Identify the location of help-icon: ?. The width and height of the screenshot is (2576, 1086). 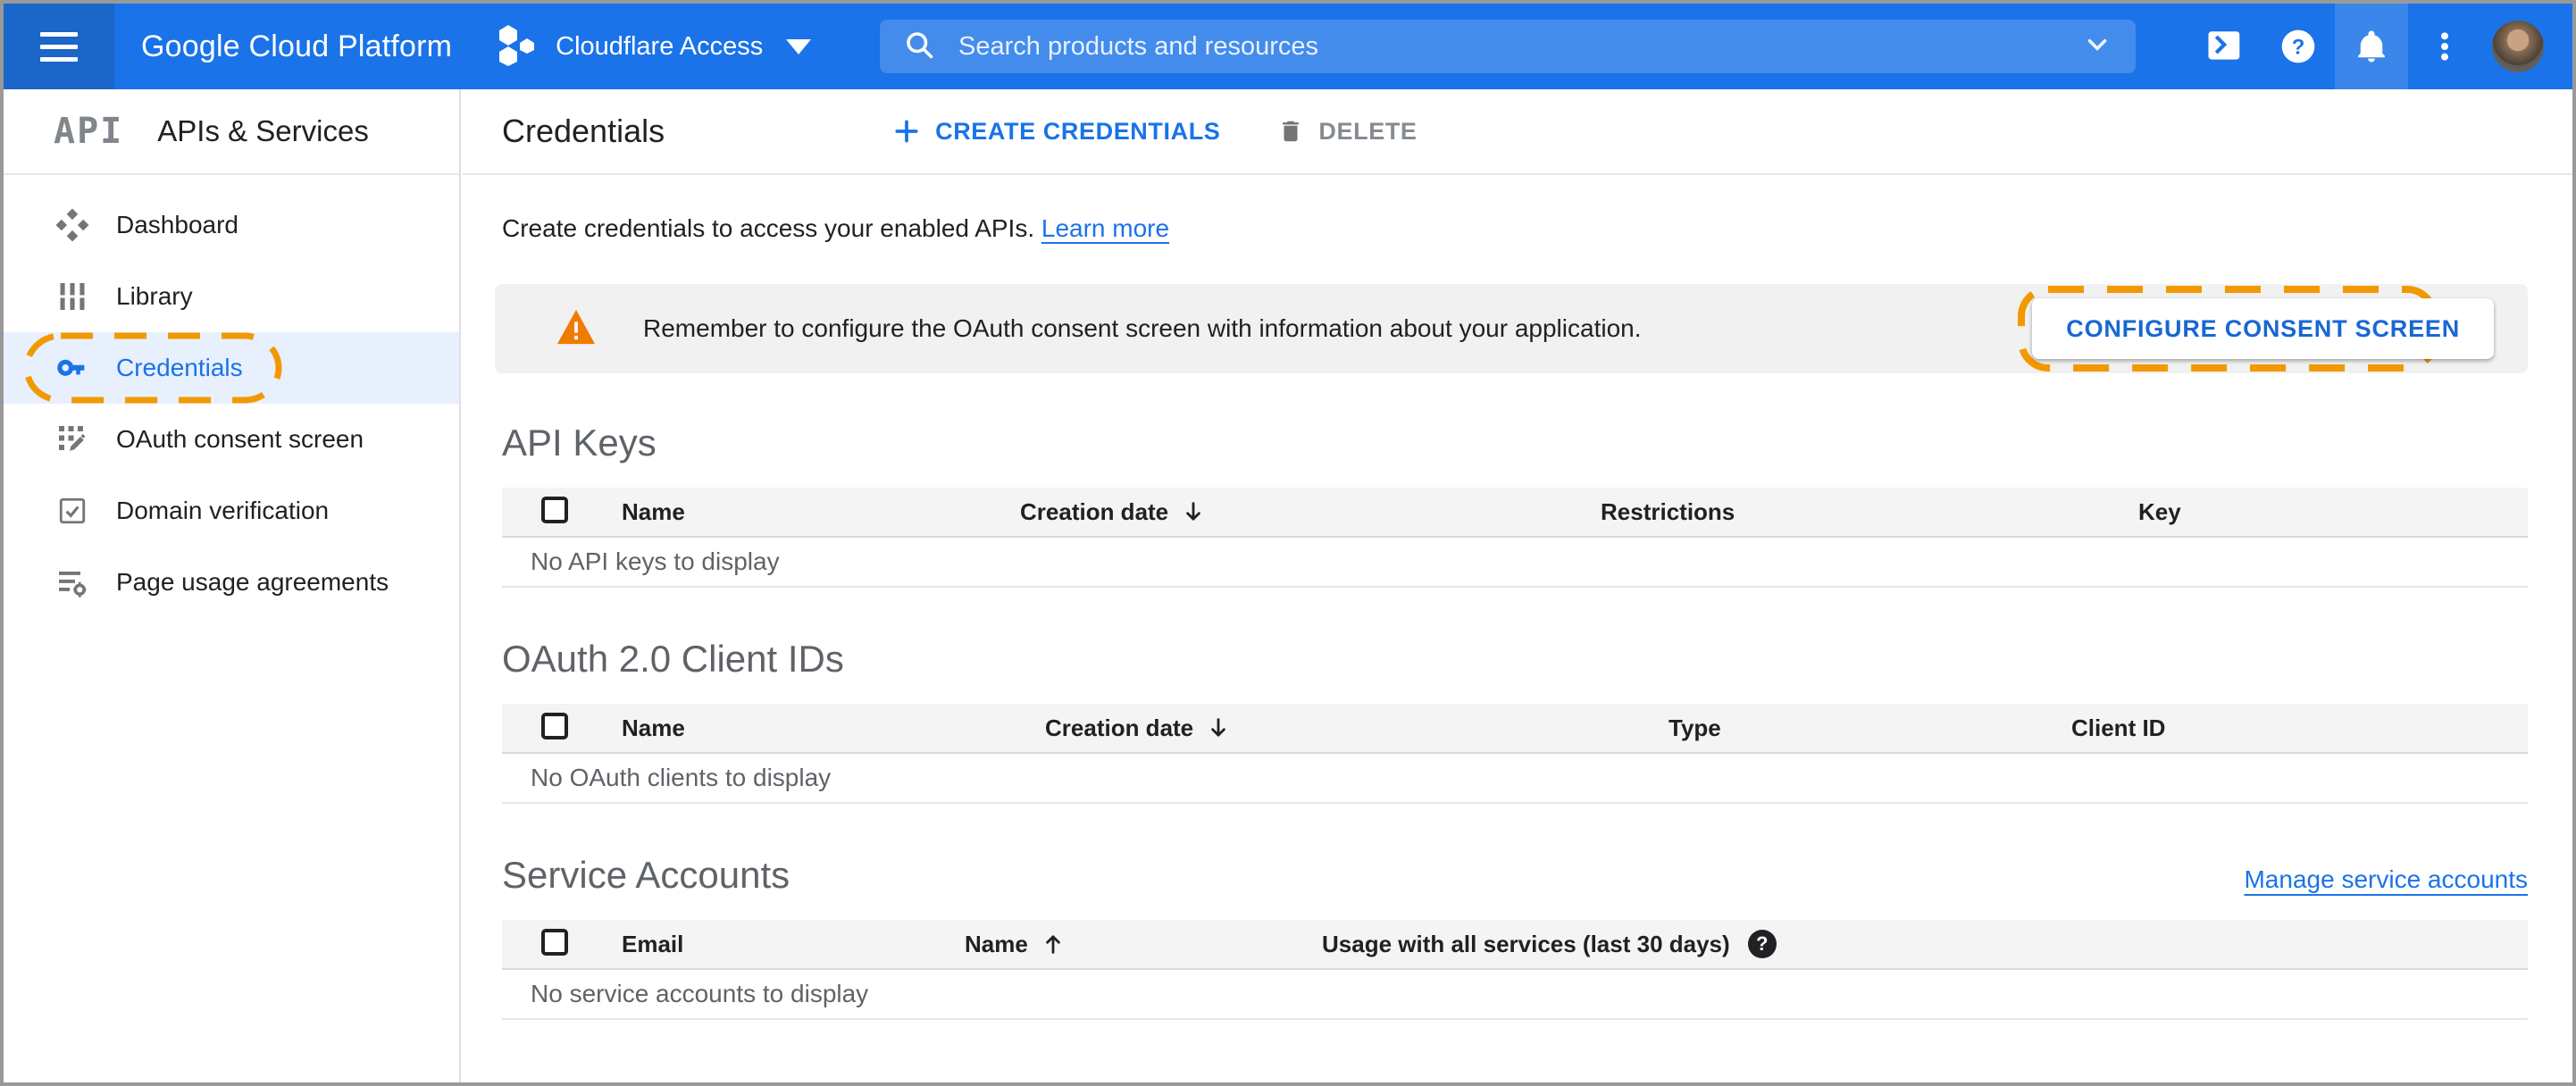
(2298, 46).